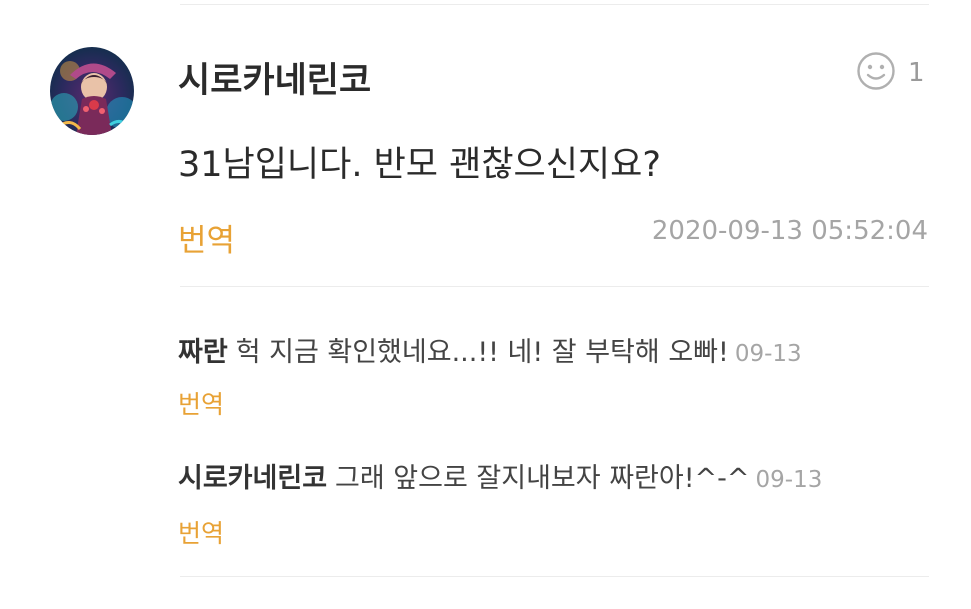 The width and height of the screenshot is (971, 609). What do you see at coordinates (554, 4) in the screenshot?
I see `top-divider` at bounding box center [554, 4].